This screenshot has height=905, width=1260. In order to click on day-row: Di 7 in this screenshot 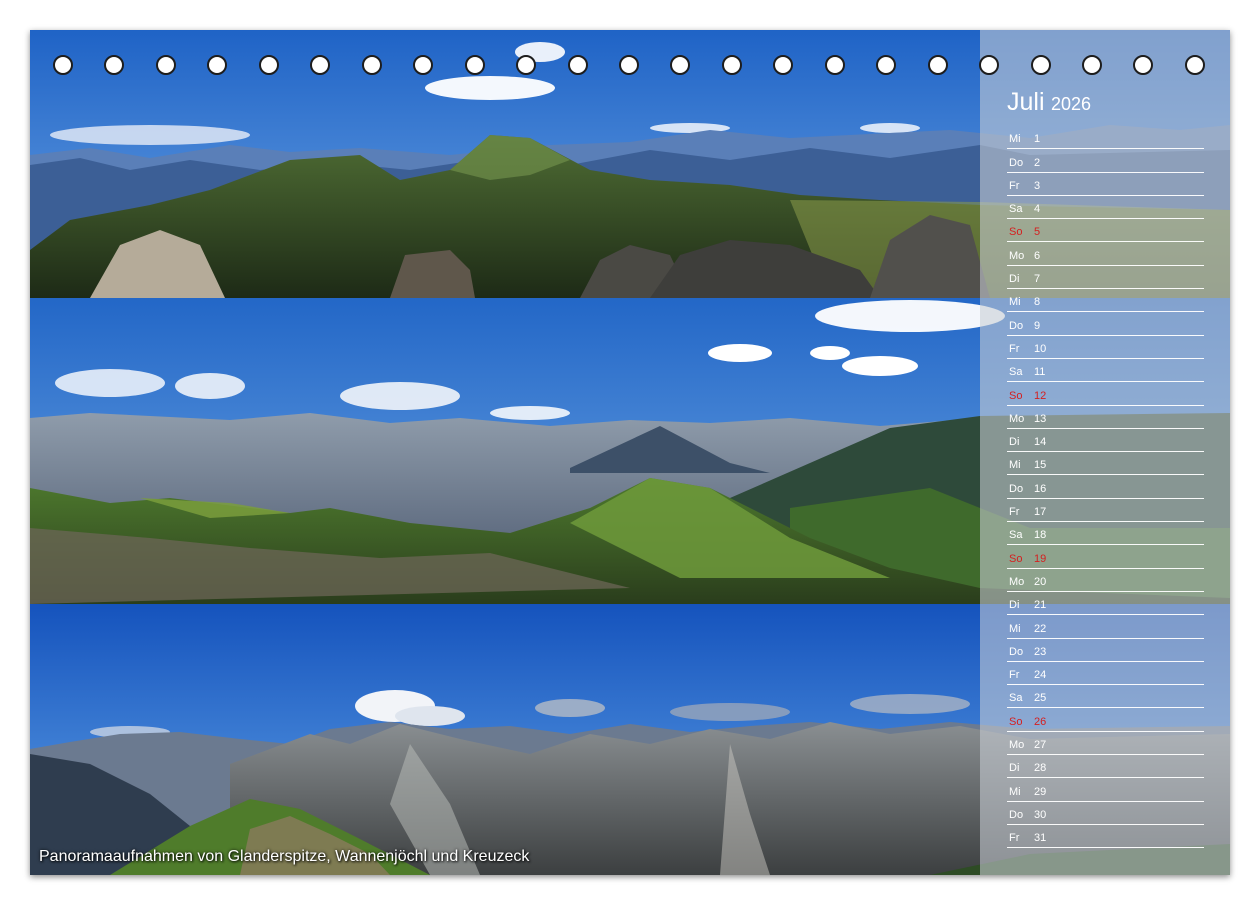, I will do `click(1105, 278)`.